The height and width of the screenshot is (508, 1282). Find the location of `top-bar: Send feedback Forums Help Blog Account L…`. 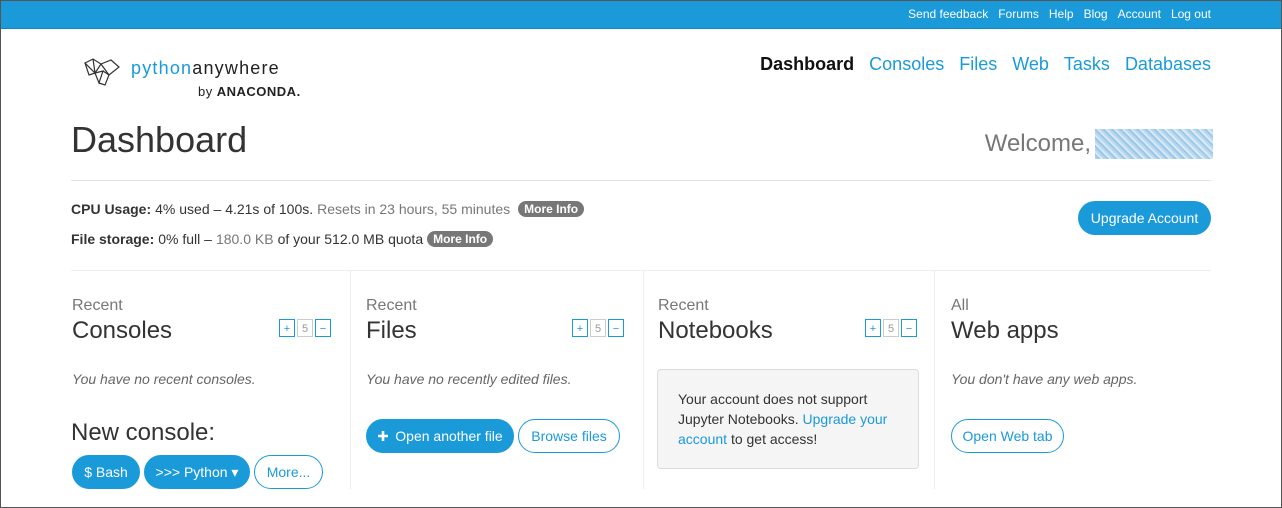

top-bar: Send feedback Forums Help Blog Account L… is located at coordinates (641, 15).